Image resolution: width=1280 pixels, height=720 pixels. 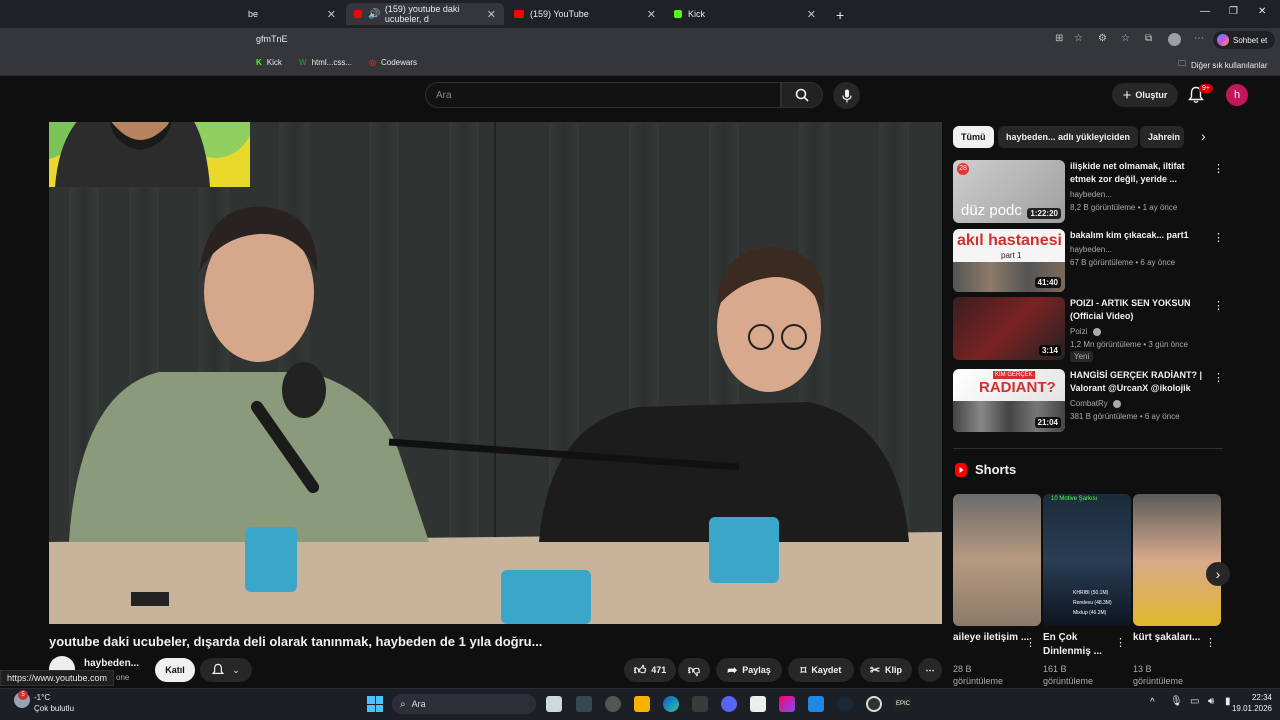 What do you see at coordinates (292, 14) in the screenshot?
I see `tab-1: be ✕` at bounding box center [292, 14].